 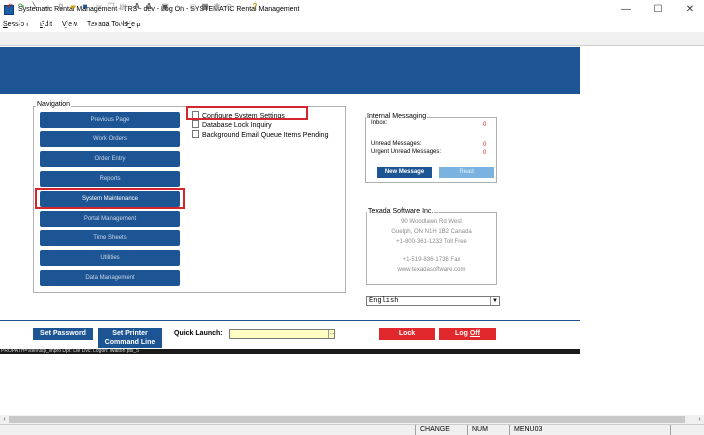 What do you see at coordinates (466, 172) in the screenshot?
I see `read-button: Read` at bounding box center [466, 172].